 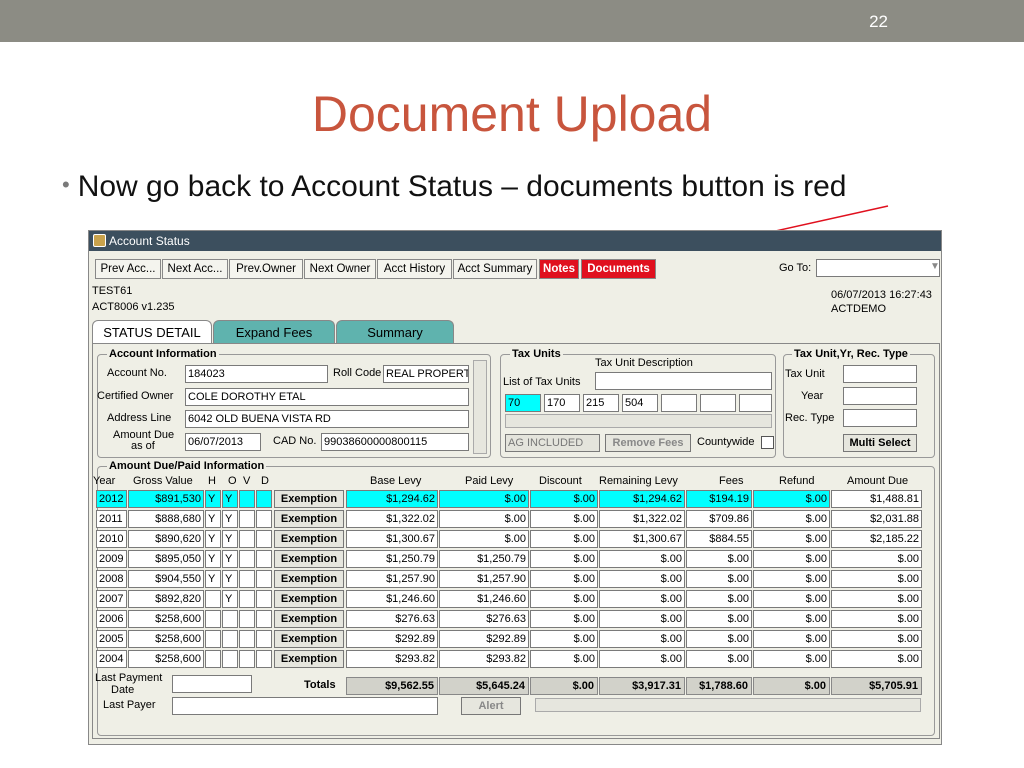 I want to click on cell-due: $2,031.88, so click(x=876, y=519).